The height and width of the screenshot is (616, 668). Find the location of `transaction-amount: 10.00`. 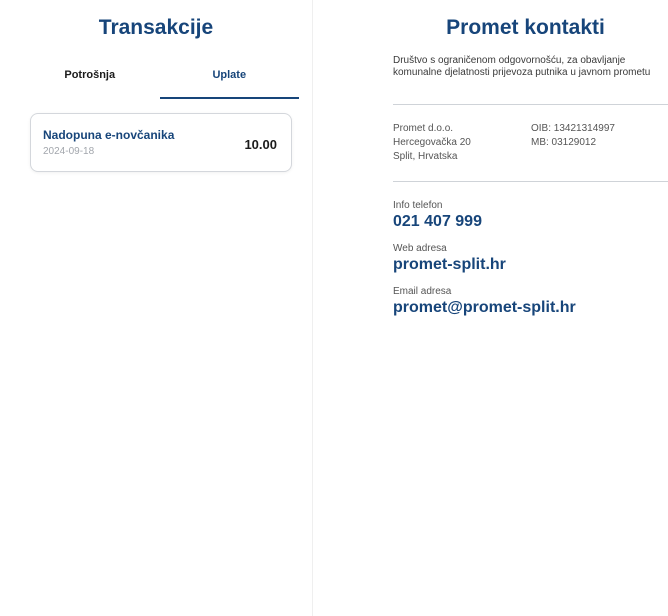

transaction-amount: 10.00 is located at coordinates (260, 144).